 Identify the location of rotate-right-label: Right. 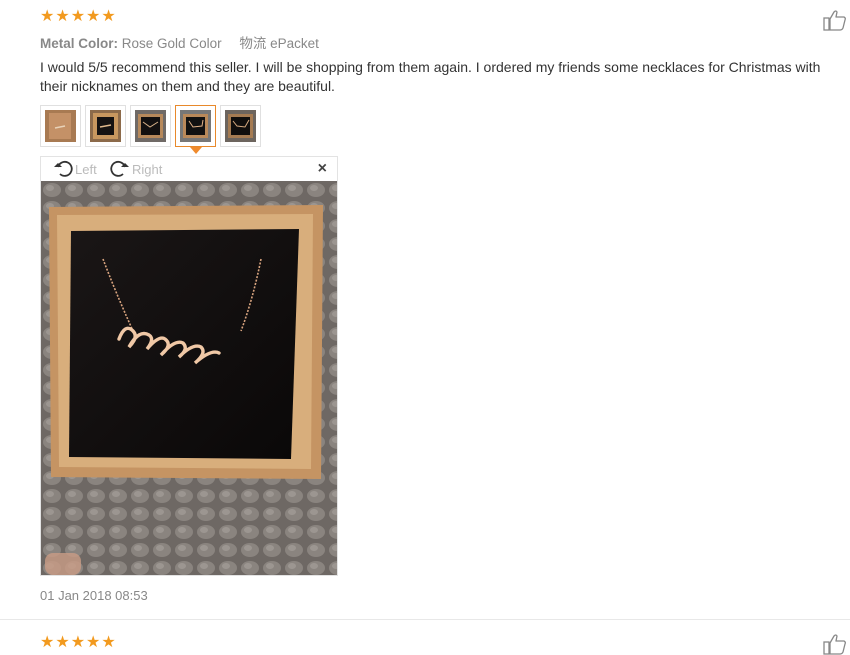
(147, 169).